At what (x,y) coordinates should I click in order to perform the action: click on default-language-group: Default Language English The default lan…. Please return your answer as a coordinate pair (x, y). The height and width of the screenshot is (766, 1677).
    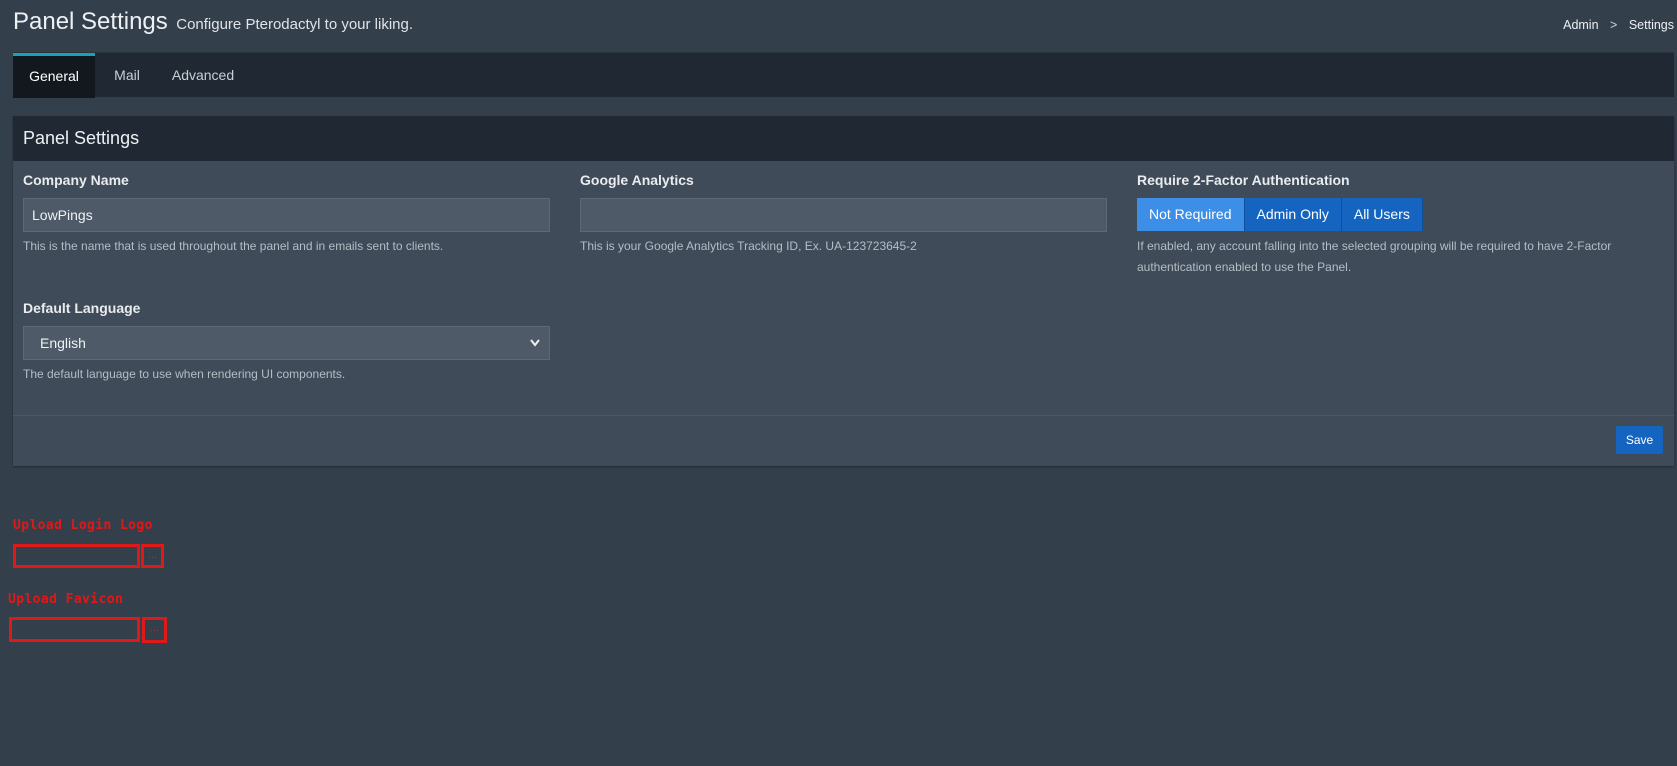
    Looking at the image, I should click on (286, 340).